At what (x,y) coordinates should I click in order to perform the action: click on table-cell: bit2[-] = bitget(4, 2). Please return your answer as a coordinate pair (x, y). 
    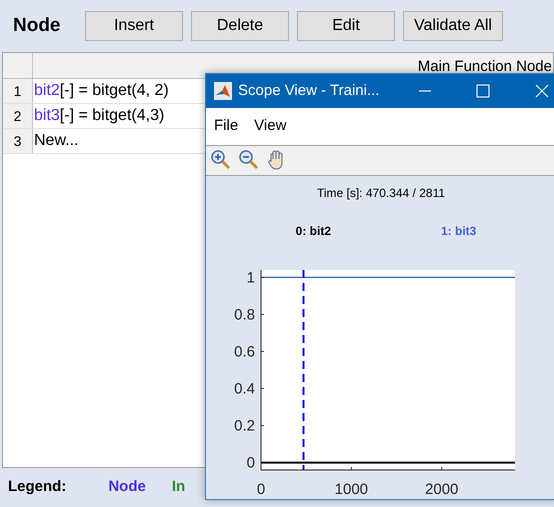
    Looking at the image, I should click on (101, 91).